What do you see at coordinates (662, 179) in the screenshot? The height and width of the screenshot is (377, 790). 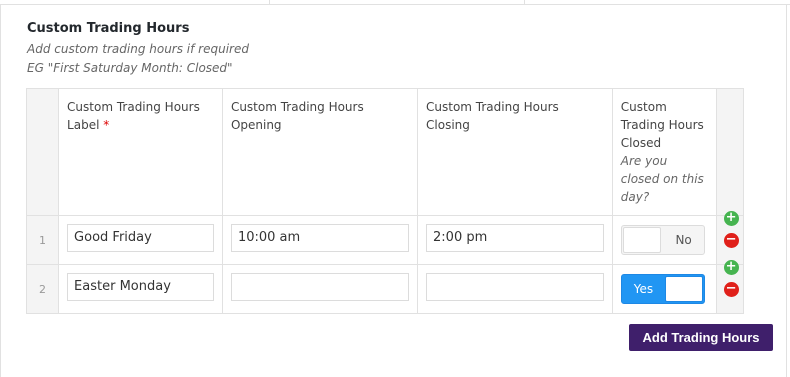 I see `column-closed-instructions: Are you closed on this day?` at bounding box center [662, 179].